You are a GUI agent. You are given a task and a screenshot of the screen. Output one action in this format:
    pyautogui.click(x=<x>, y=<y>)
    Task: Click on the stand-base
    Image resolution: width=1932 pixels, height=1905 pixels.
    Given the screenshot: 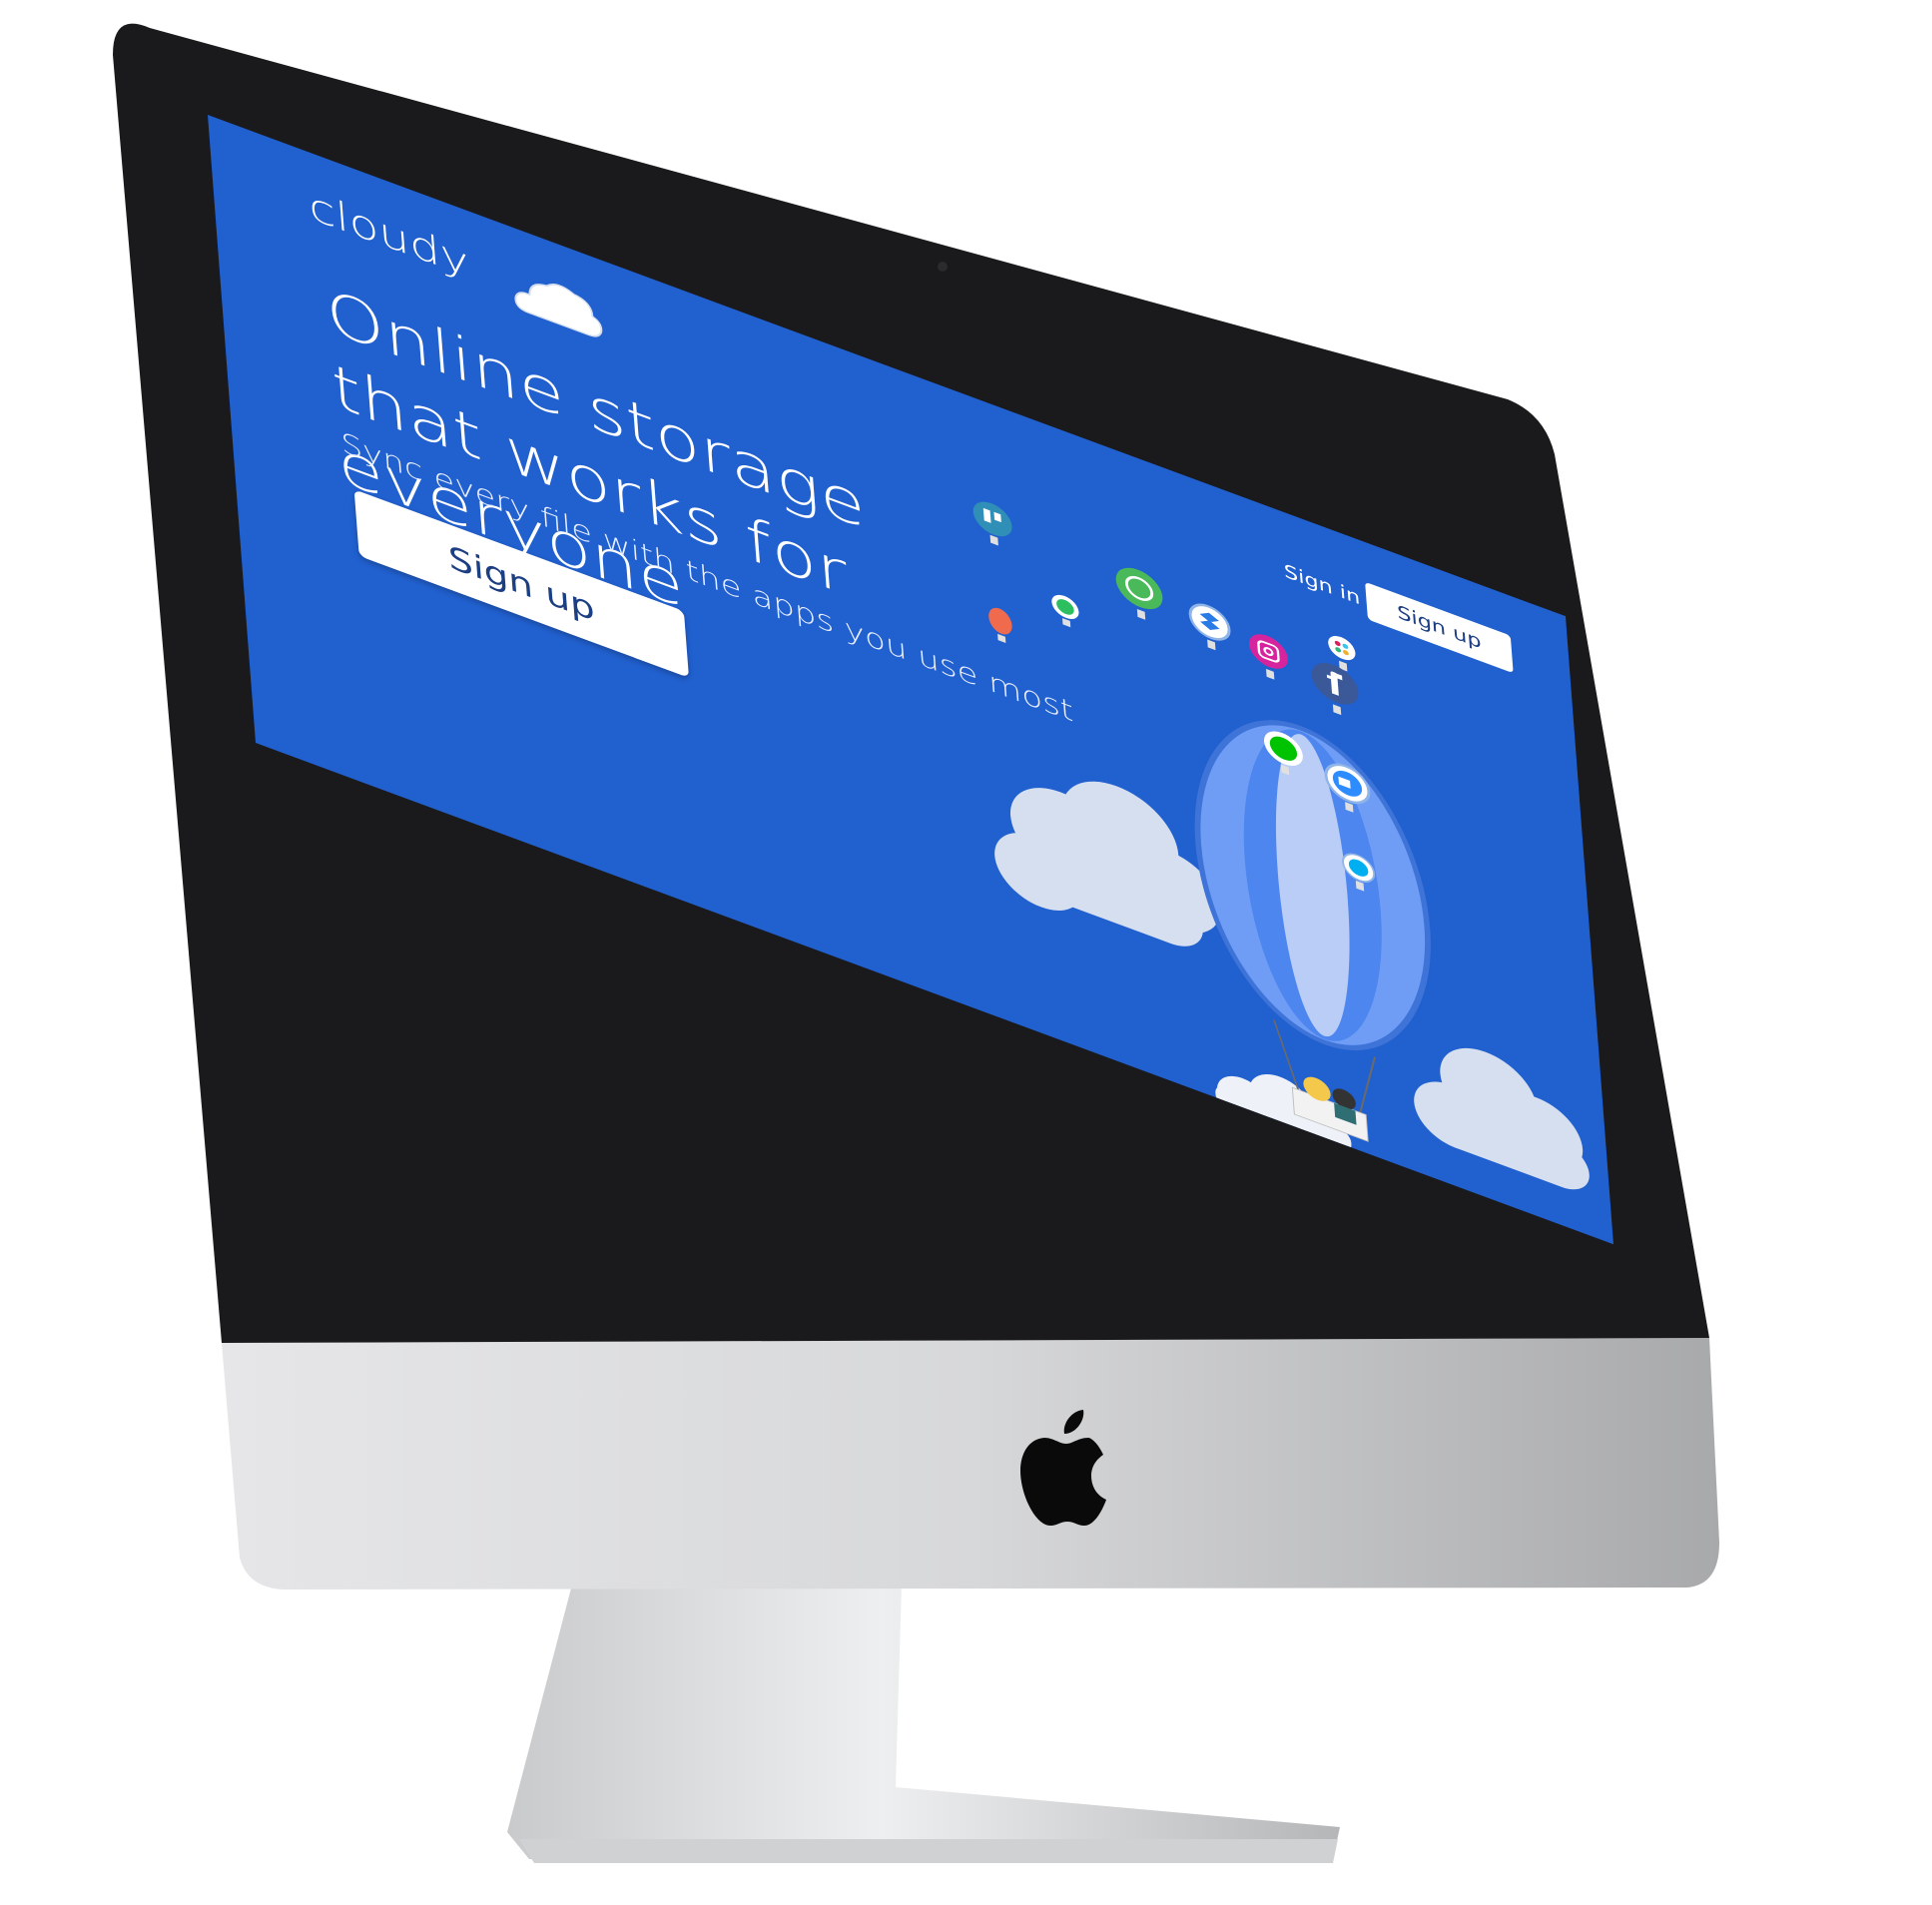 What is the action you would take?
    pyautogui.click(x=928, y=1851)
    